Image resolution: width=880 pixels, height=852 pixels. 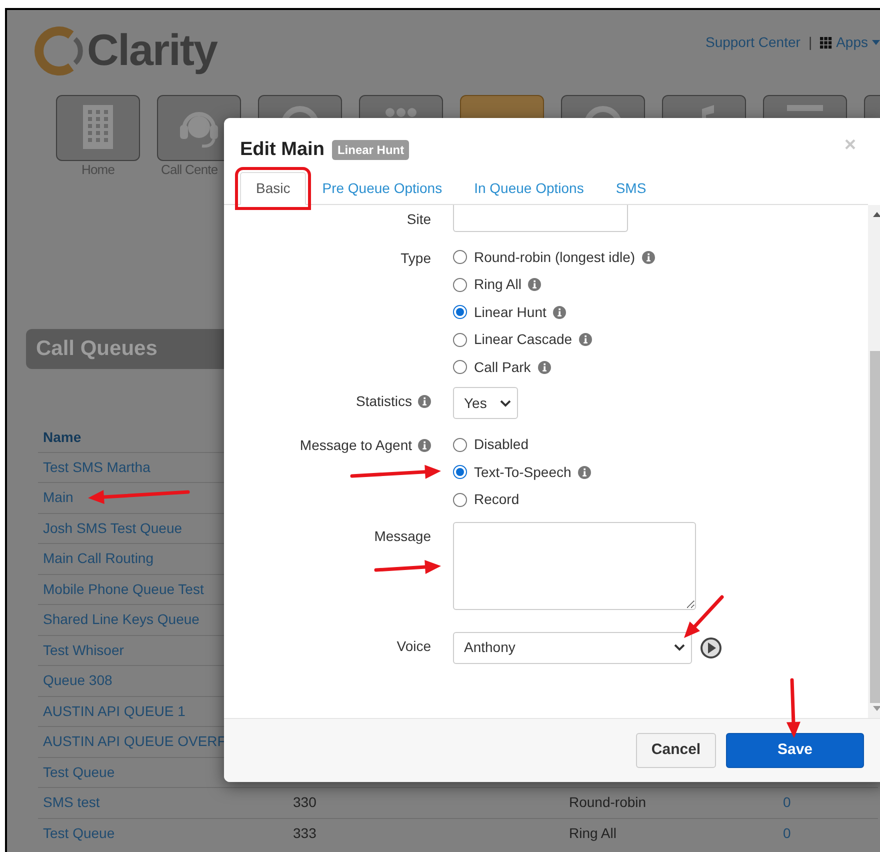 I want to click on field-label: Statistics, so click(x=384, y=401).